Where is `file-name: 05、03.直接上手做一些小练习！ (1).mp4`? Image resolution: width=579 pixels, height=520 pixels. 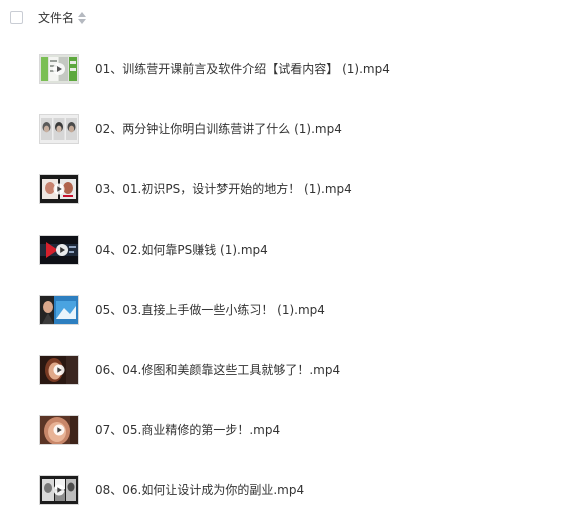 file-name: 05、03.直接上手做一些小练习！ (1).mp4 is located at coordinates (210, 310).